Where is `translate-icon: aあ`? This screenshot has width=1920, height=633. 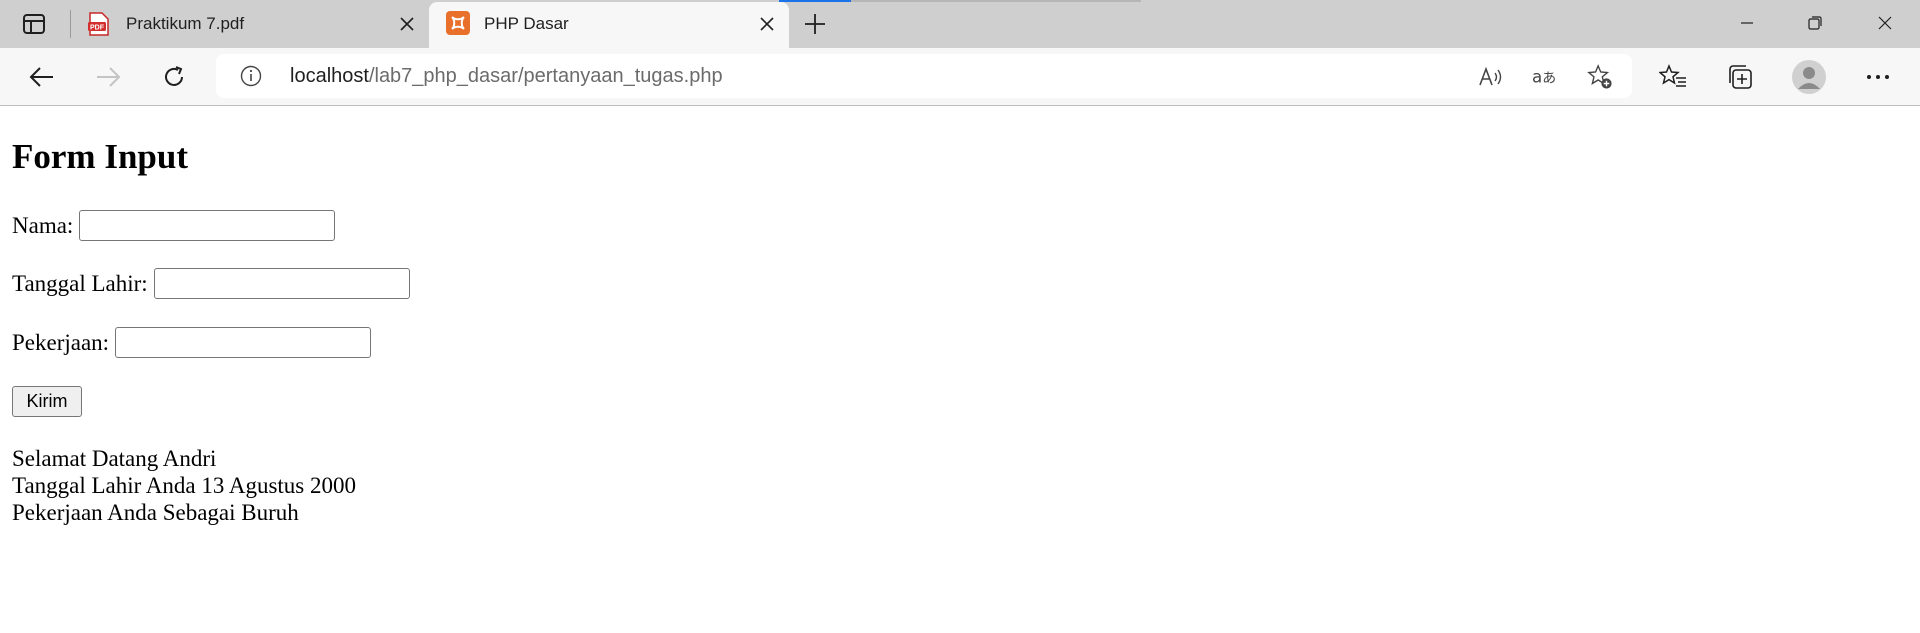
translate-icon: aあ is located at coordinates (1545, 77).